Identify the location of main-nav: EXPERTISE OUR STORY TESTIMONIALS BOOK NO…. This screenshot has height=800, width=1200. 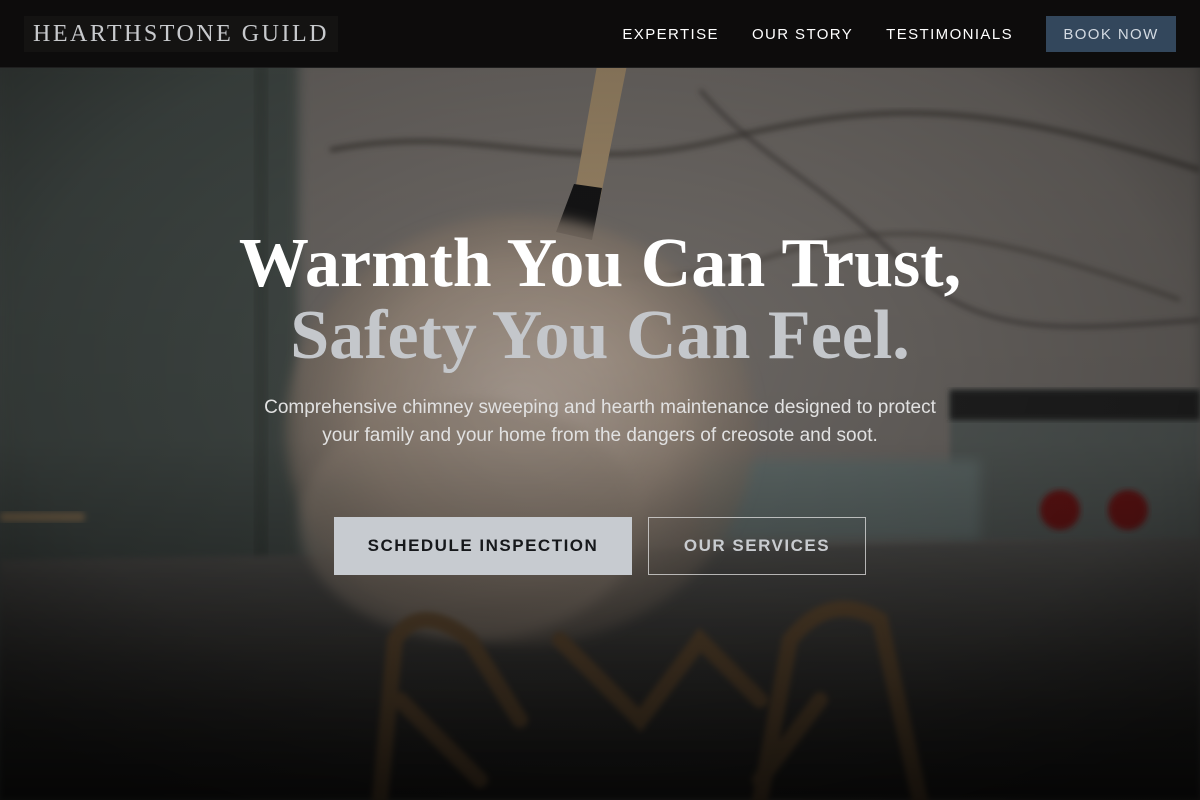
(899, 34).